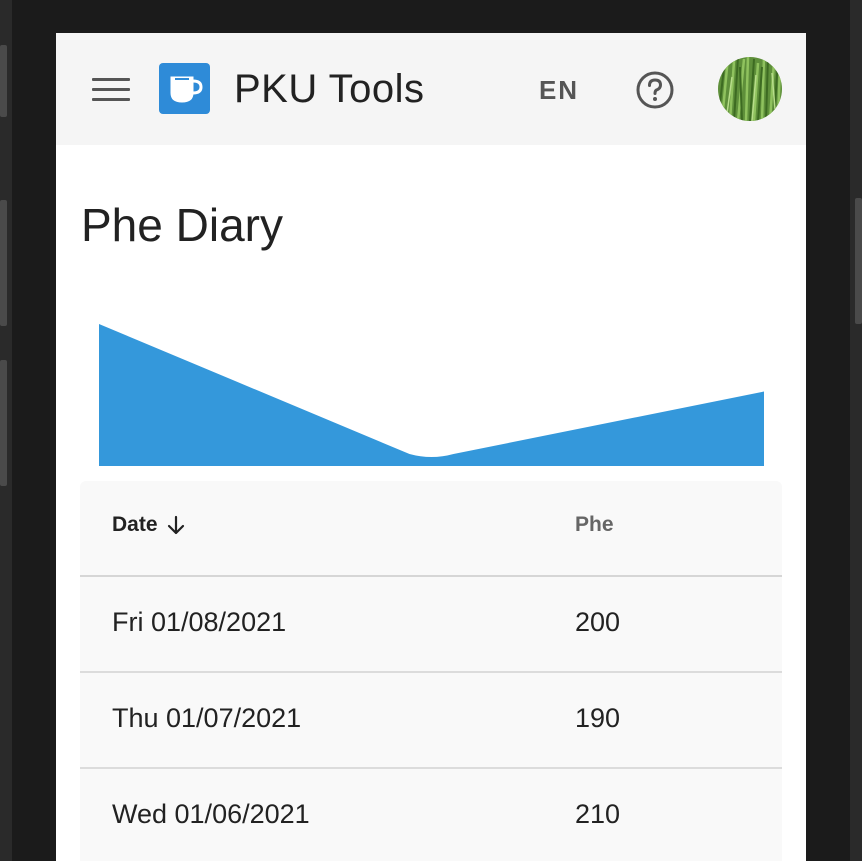 This screenshot has height=861, width=862. I want to click on column-header-phe: Phe, so click(594, 525).